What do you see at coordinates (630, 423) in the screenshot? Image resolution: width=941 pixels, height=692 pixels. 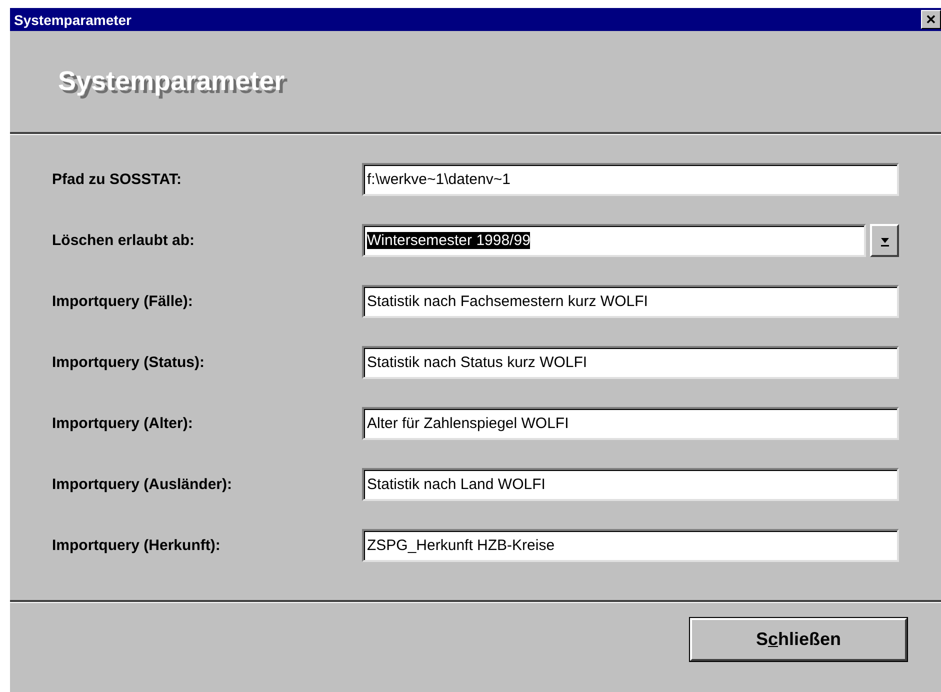 I see `input-field: Alter für Zahlenspiegel WOLFI` at bounding box center [630, 423].